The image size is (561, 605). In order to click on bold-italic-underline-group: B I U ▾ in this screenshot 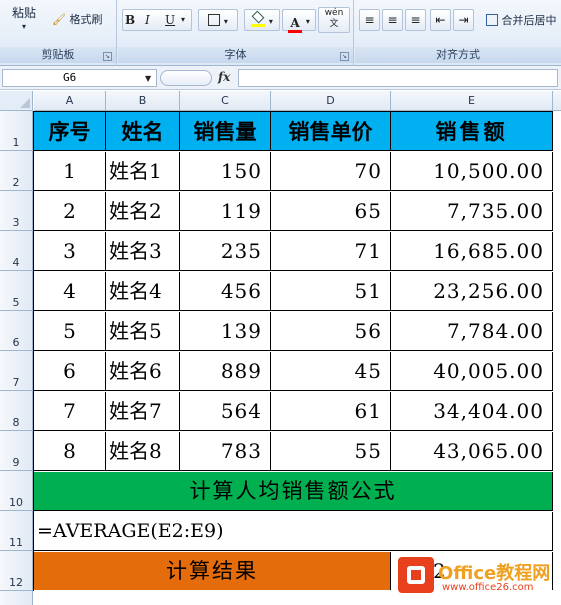, I will do `click(157, 20)`.